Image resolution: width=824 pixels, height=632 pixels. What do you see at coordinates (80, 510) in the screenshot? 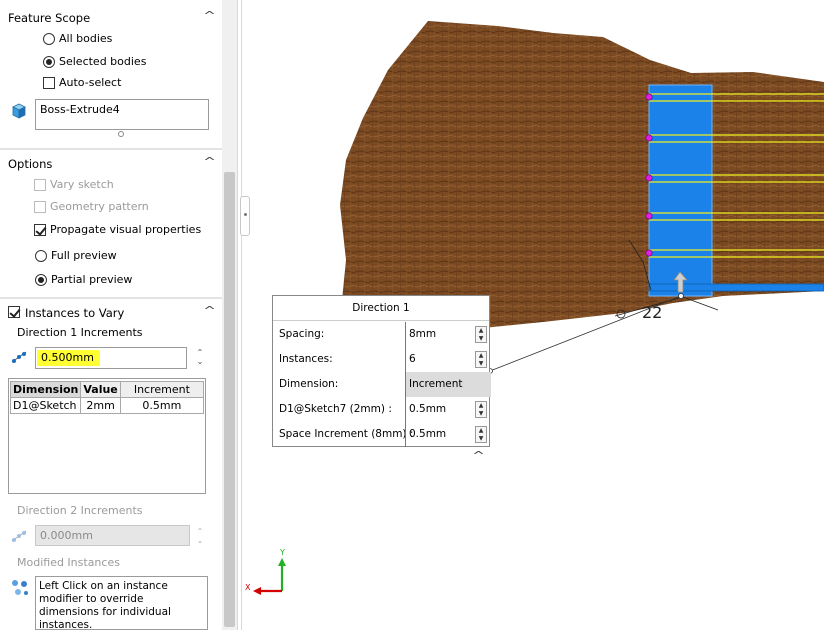
I see `direction2-increments-label: Direction 2 Increments` at bounding box center [80, 510].